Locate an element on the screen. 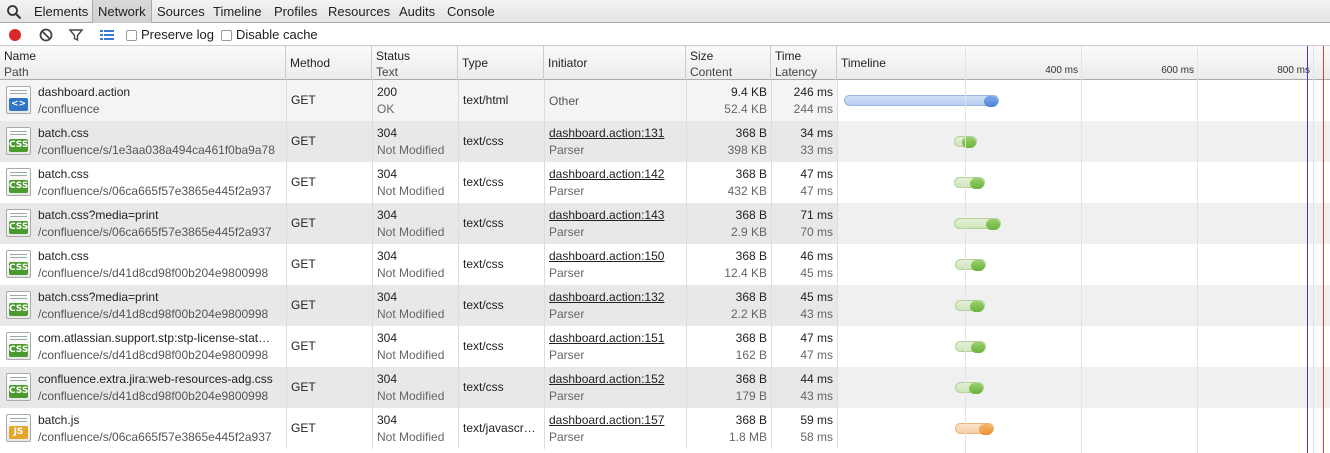 Image resolution: width=1330 pixels, height=453 pixels. tab-network: Network is located at coordinates (122, 11).